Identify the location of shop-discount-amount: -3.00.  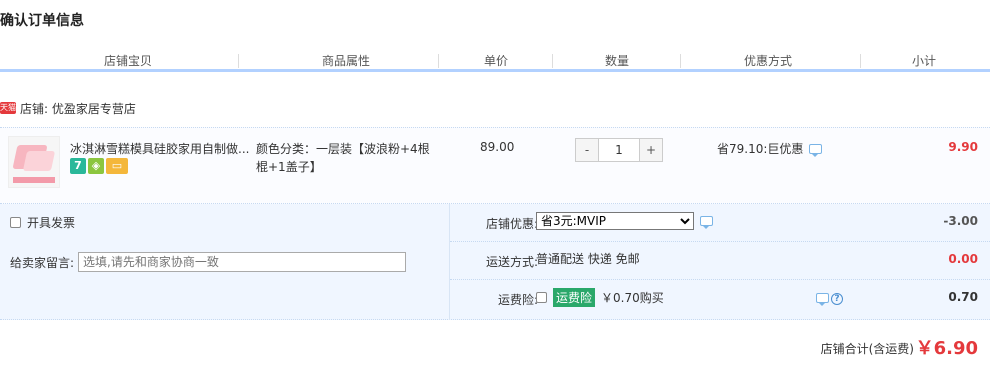
(960, 221).